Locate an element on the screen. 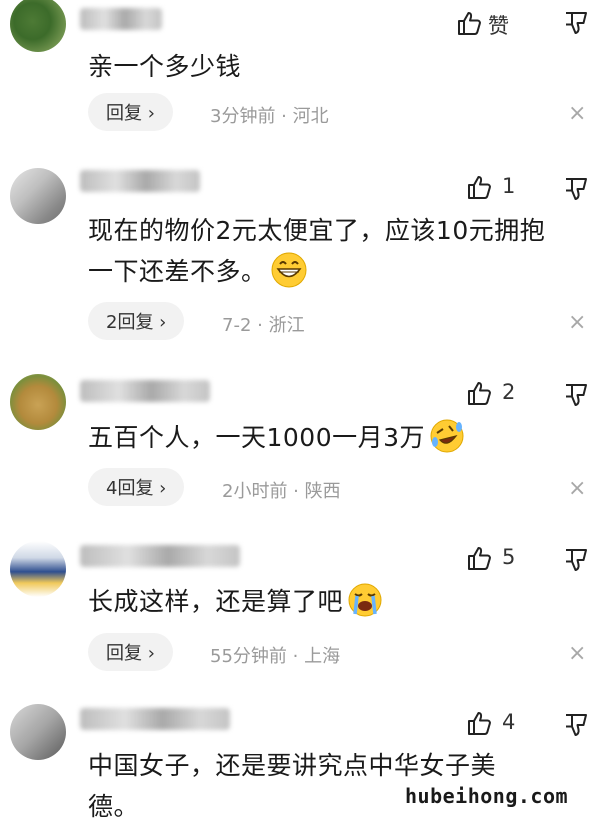 Image resolution: width=592 pixels, height=827 pixels. like-count: 2 is located at coordinates (509, 392).